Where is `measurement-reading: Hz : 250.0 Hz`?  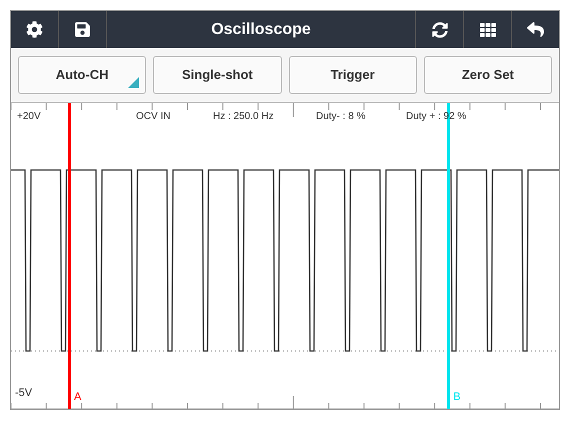 measurement-reading: Hz : 250.0 Hz is located at coordinates (243, 117).